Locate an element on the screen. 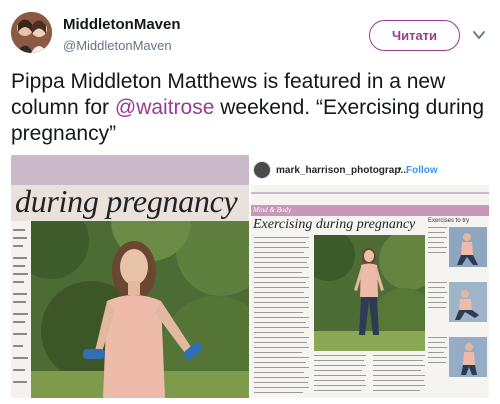  spread-sidebar-text is located at coordinates (437, 312).